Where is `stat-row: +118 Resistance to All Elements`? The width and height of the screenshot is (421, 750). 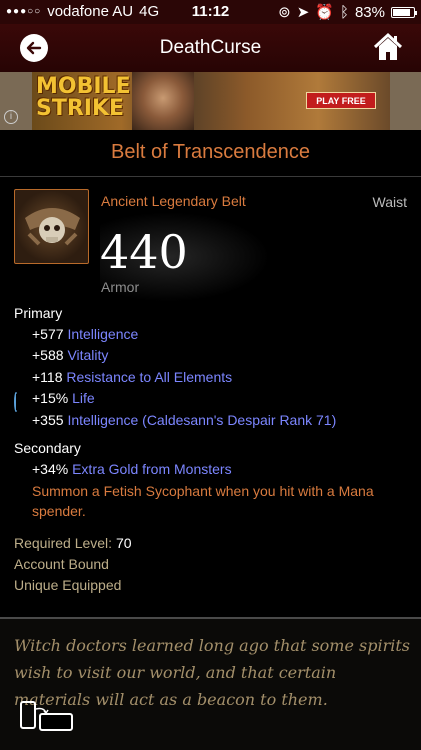
stat-row: +118 Resistance to All Elements is located at coordinates (211, 379).